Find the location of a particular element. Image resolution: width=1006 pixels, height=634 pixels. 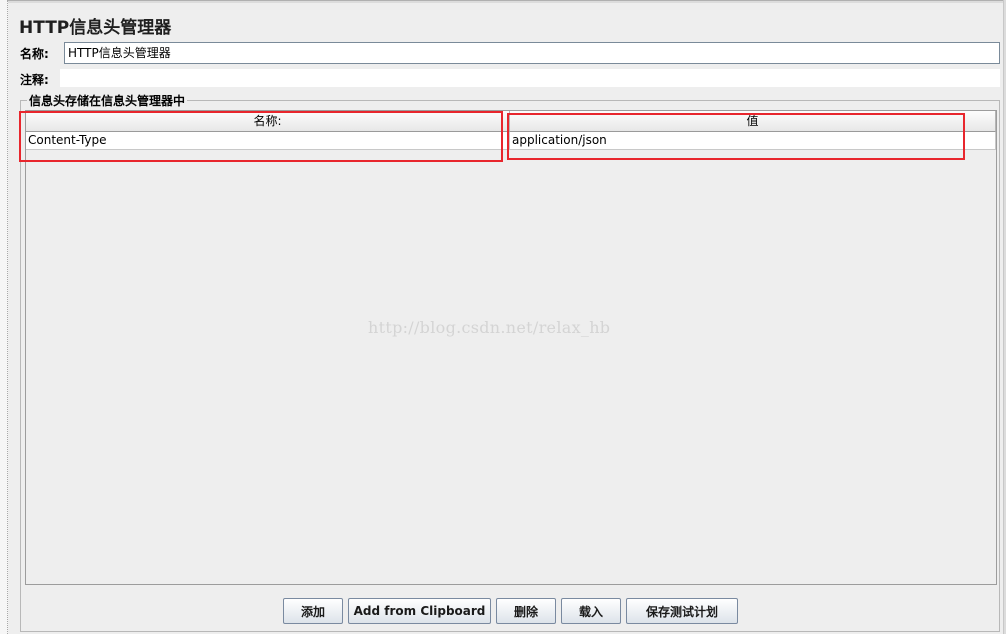

watermark: http://blog.csdn.net/relax_hb is located at coordinates (489, 327).